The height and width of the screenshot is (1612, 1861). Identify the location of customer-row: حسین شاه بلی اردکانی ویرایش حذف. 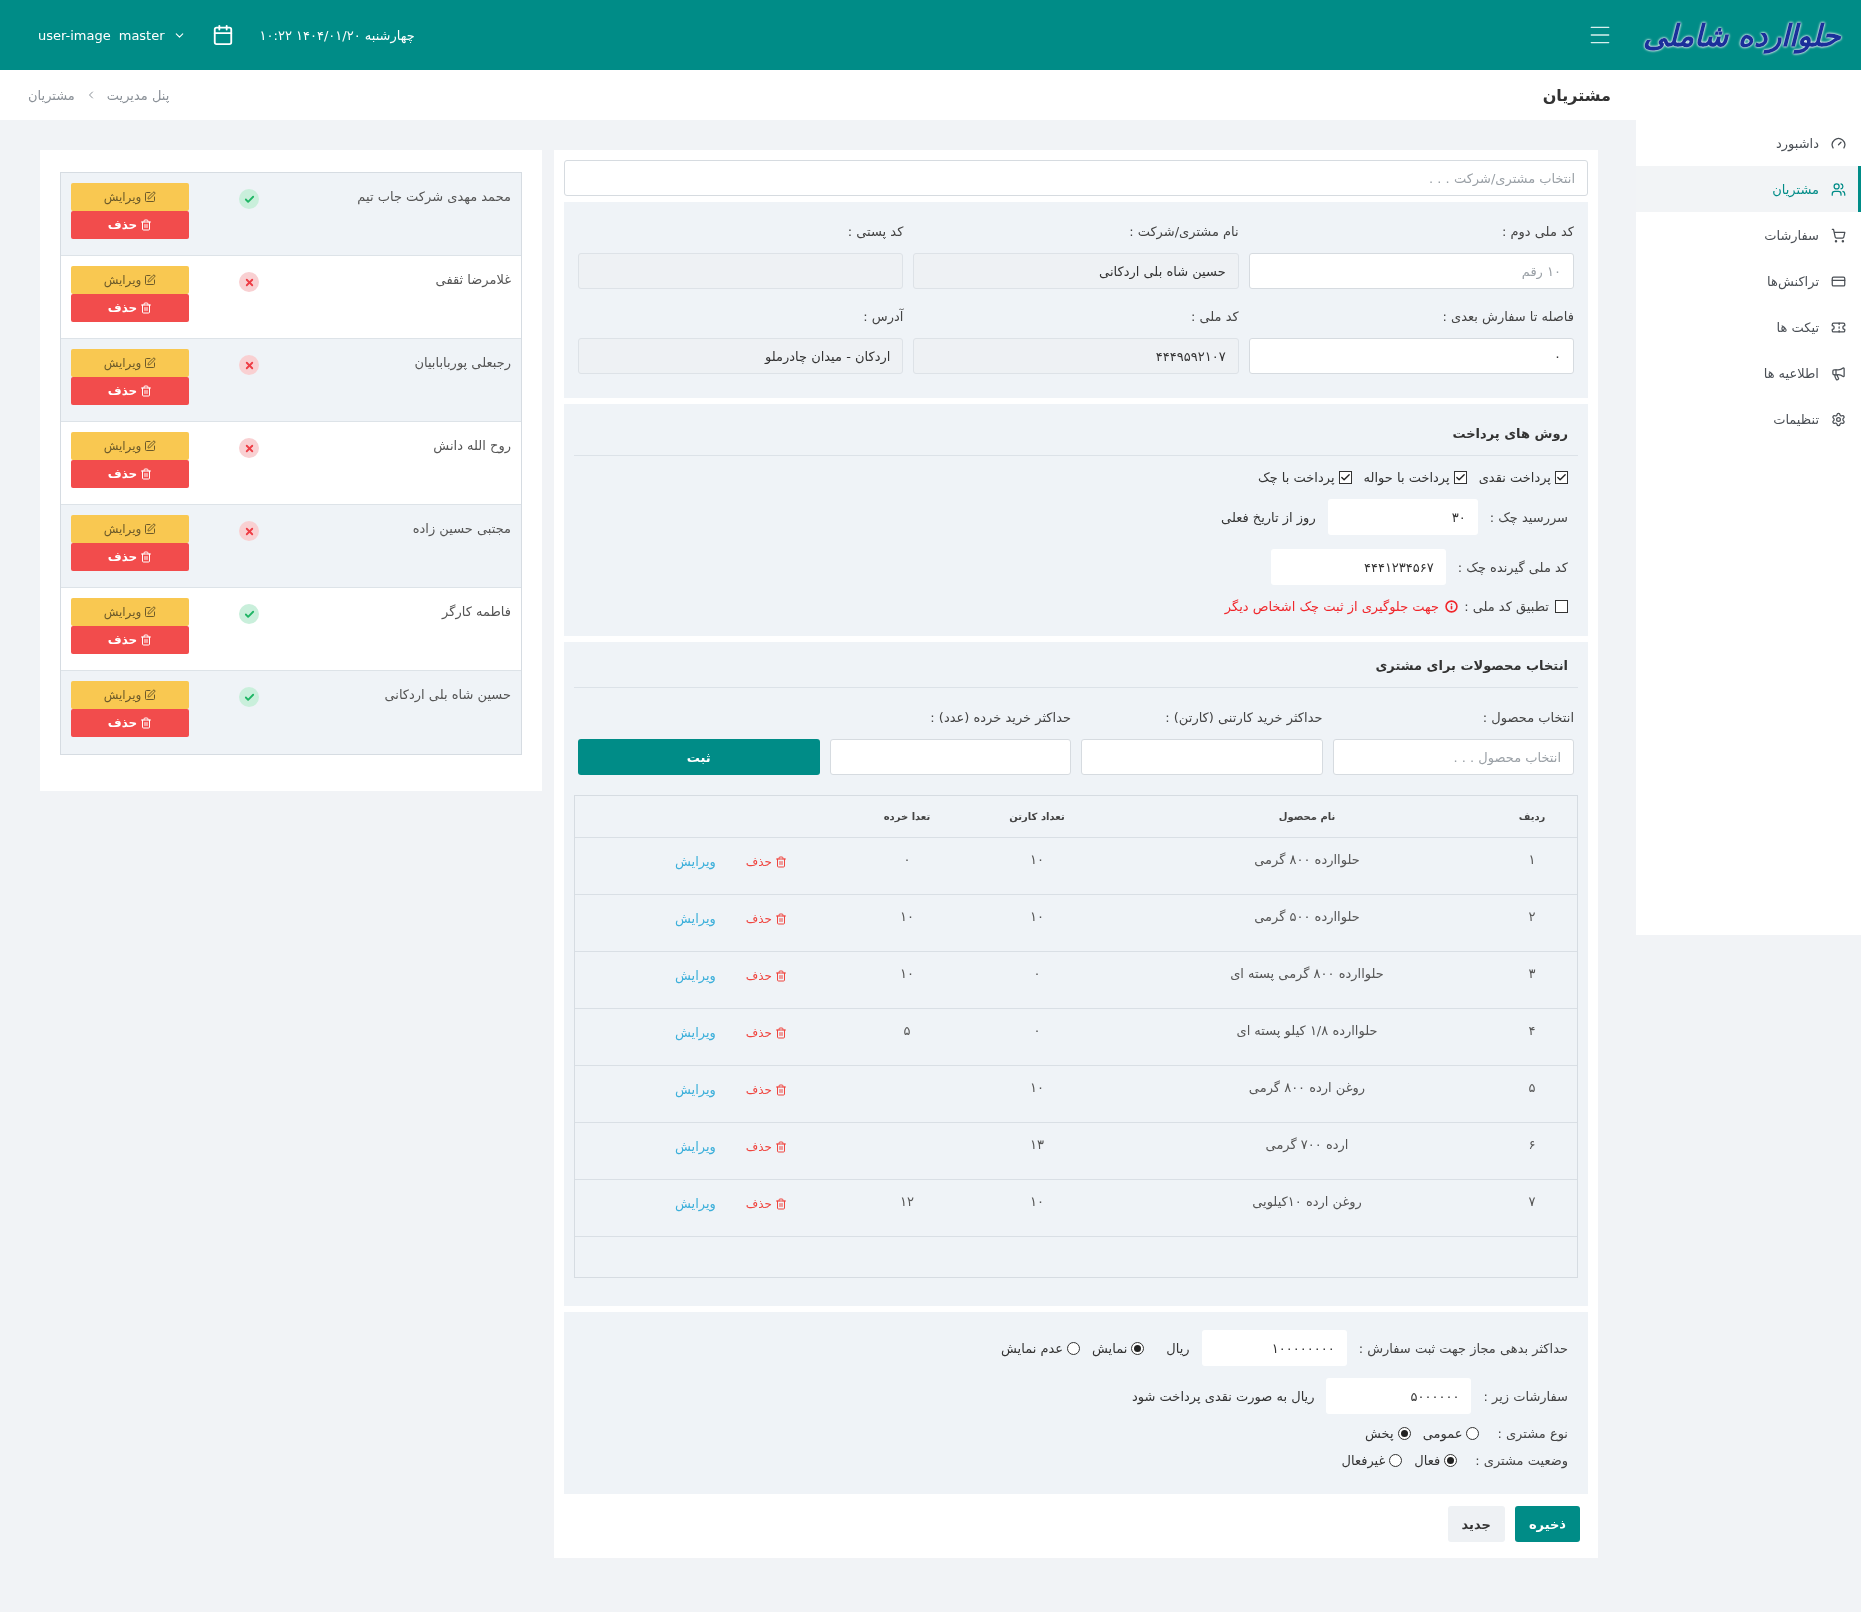
(291, 712).